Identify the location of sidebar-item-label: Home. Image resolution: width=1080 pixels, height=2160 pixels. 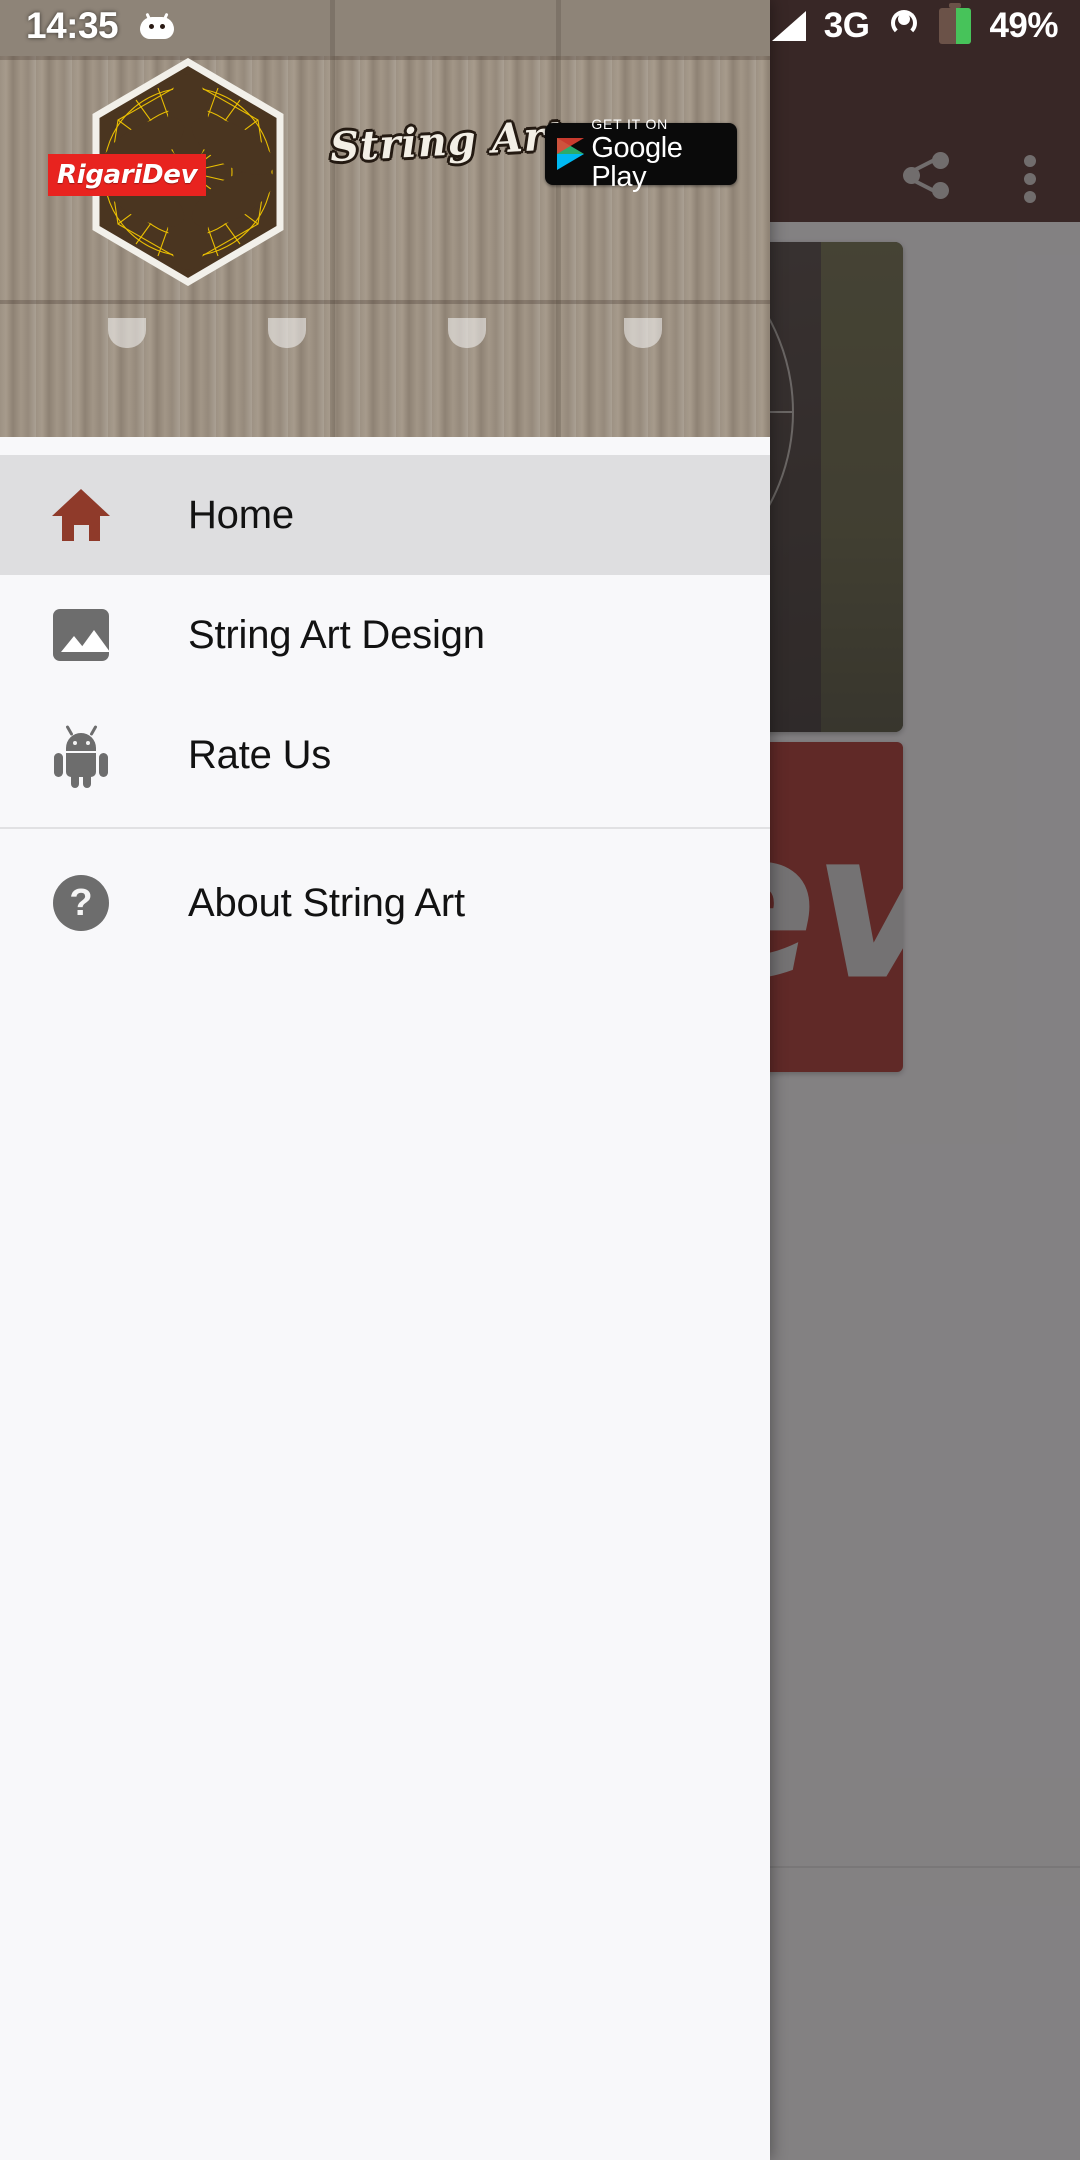
(241, 514).